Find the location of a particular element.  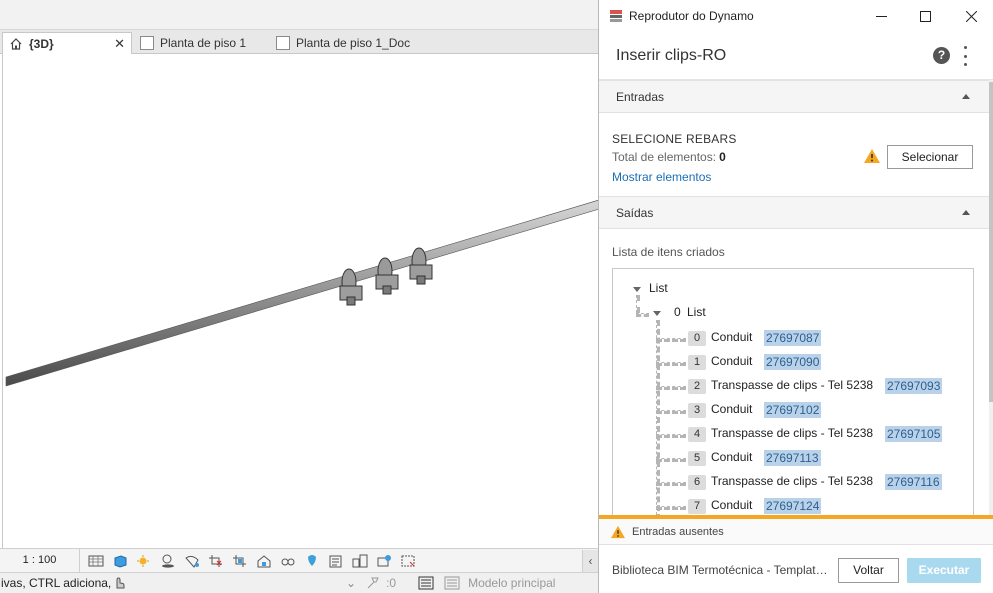

crop-view-icon is located at coordinates (216, 561).